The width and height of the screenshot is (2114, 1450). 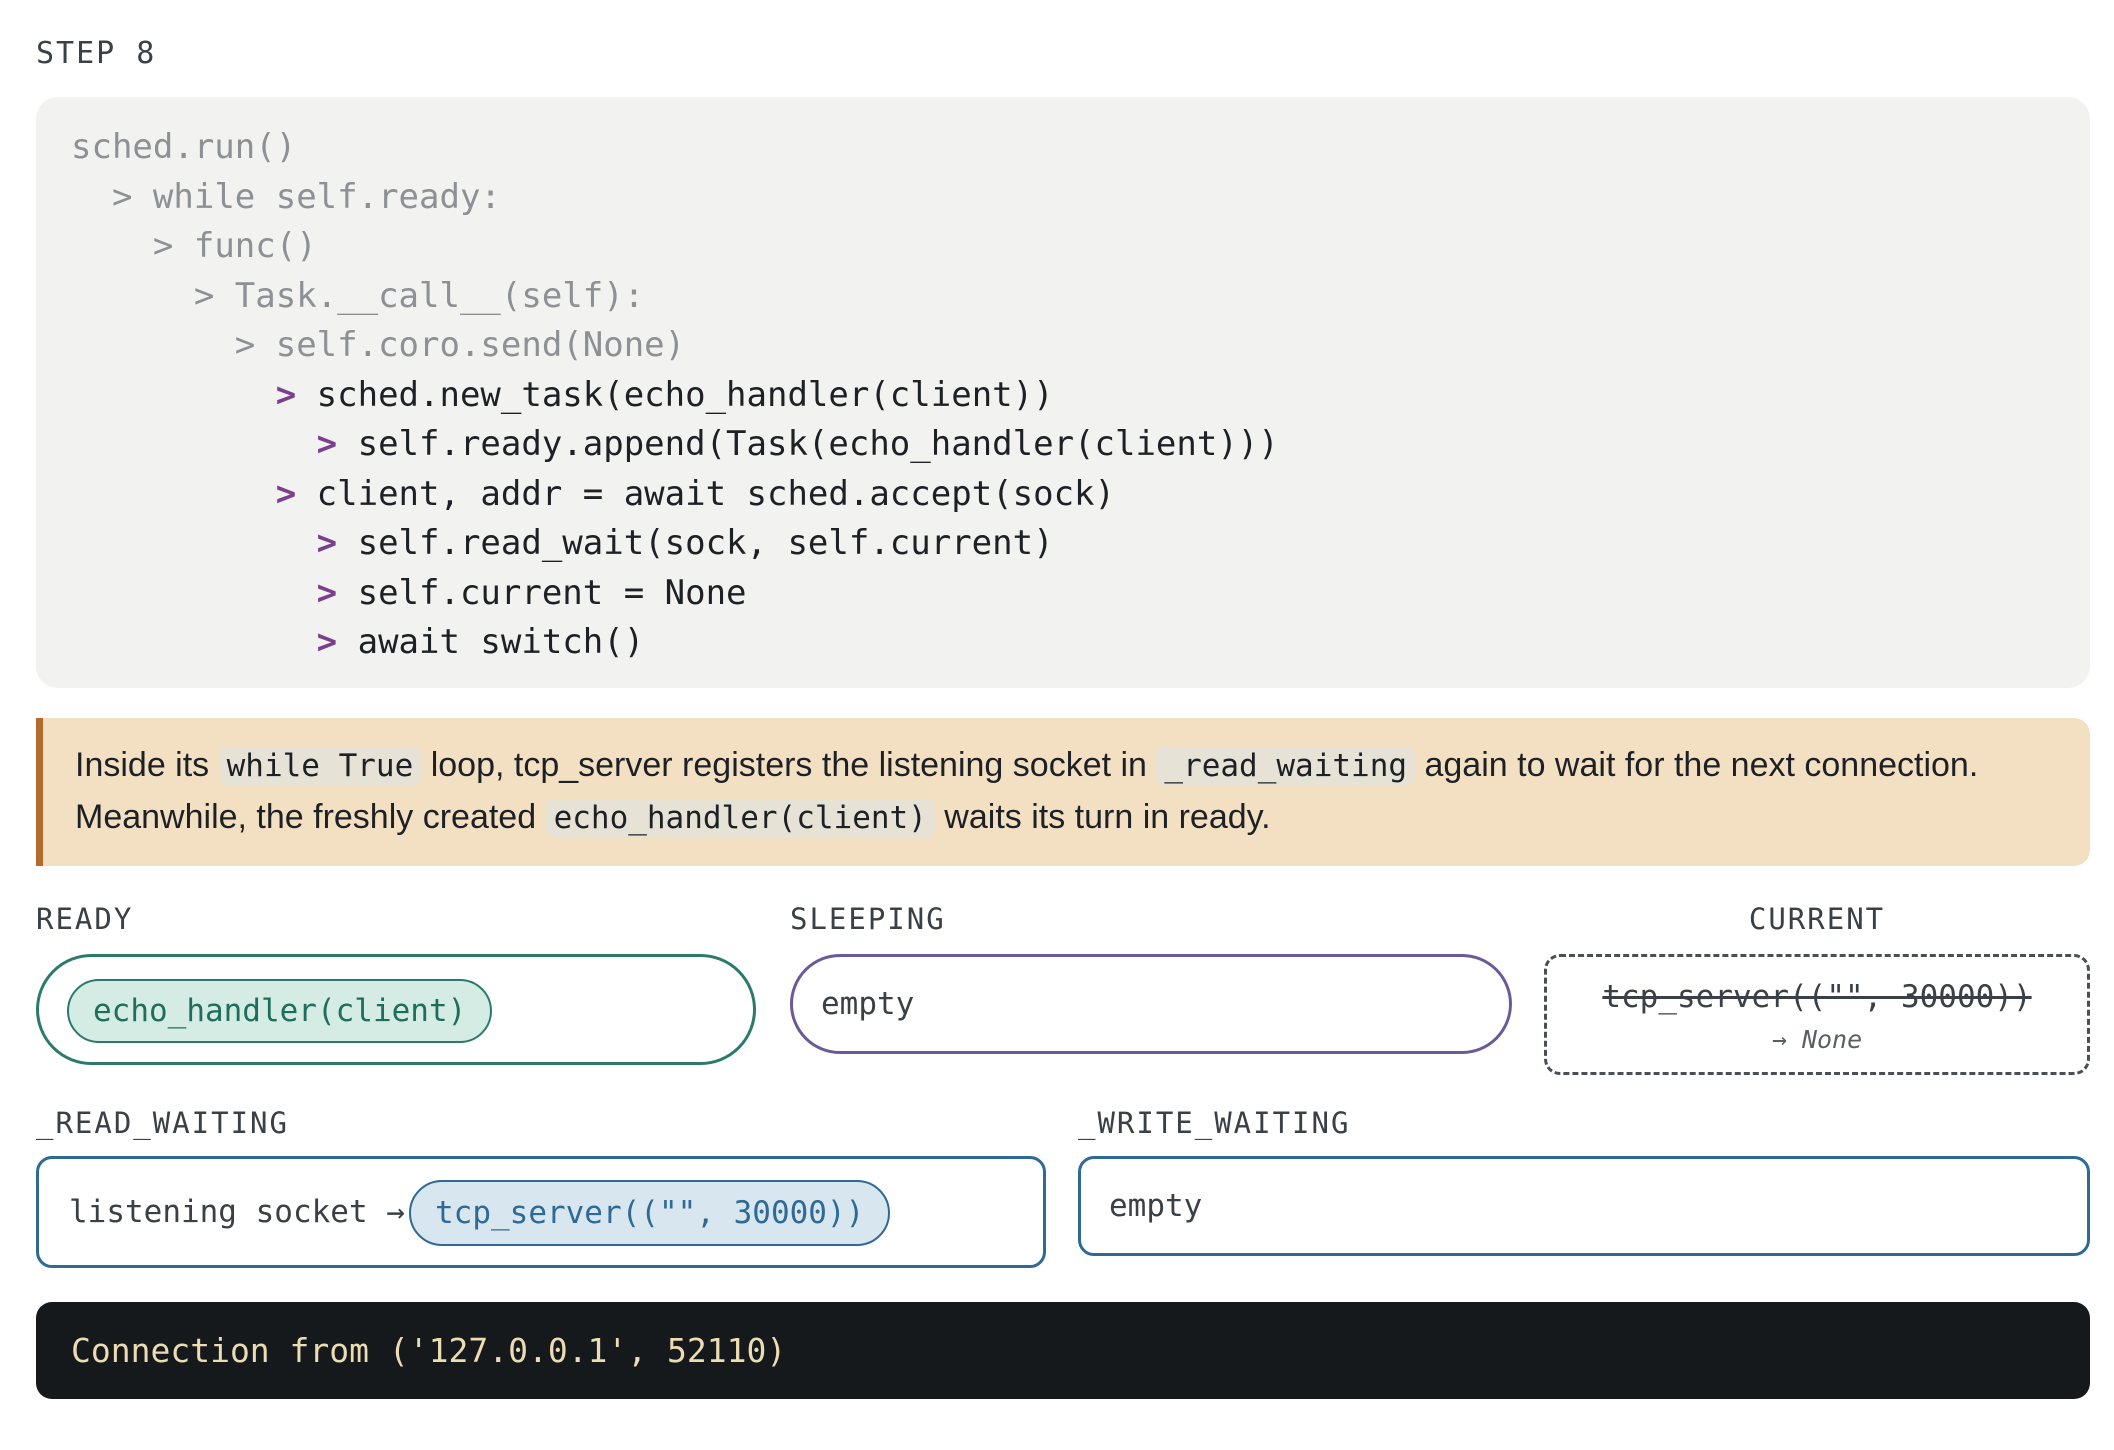 I want to click on write-waiting-label: _WRITE_WAITING, so click(x=1214, y=1123).